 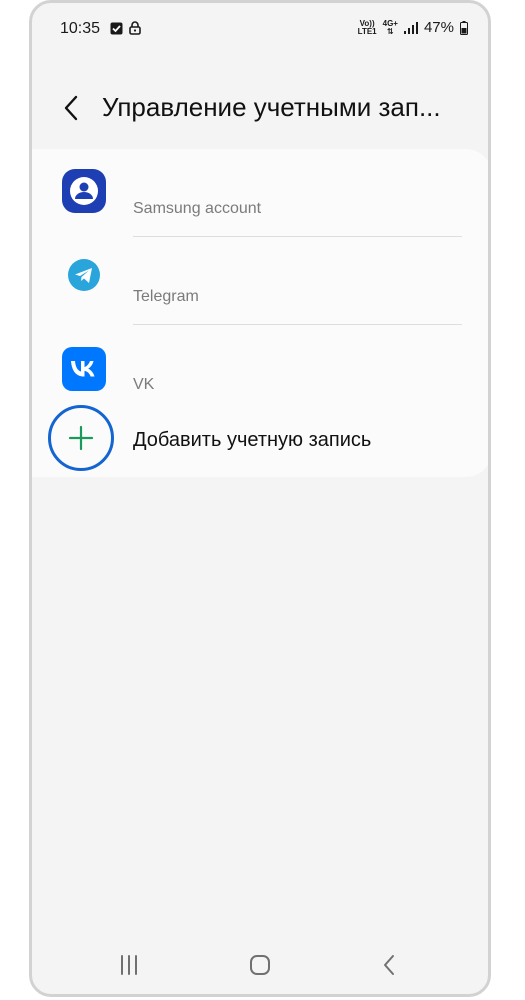 I want to click on home-icon, so click(x=260, y=965).